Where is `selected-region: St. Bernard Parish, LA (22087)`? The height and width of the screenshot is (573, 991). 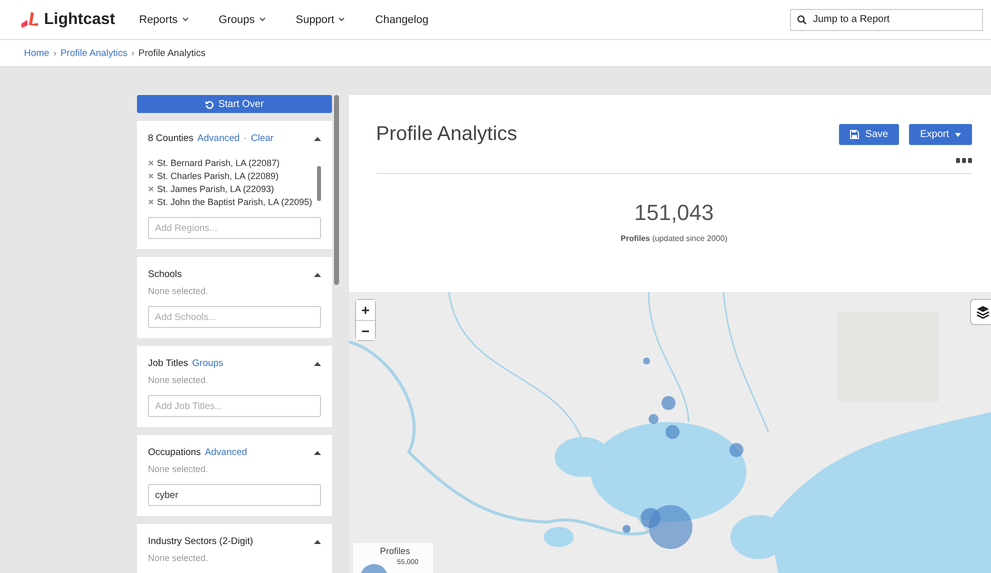
selected-region: St. Bernard Parish, LA (22087) is located at coordinates (218, 163).